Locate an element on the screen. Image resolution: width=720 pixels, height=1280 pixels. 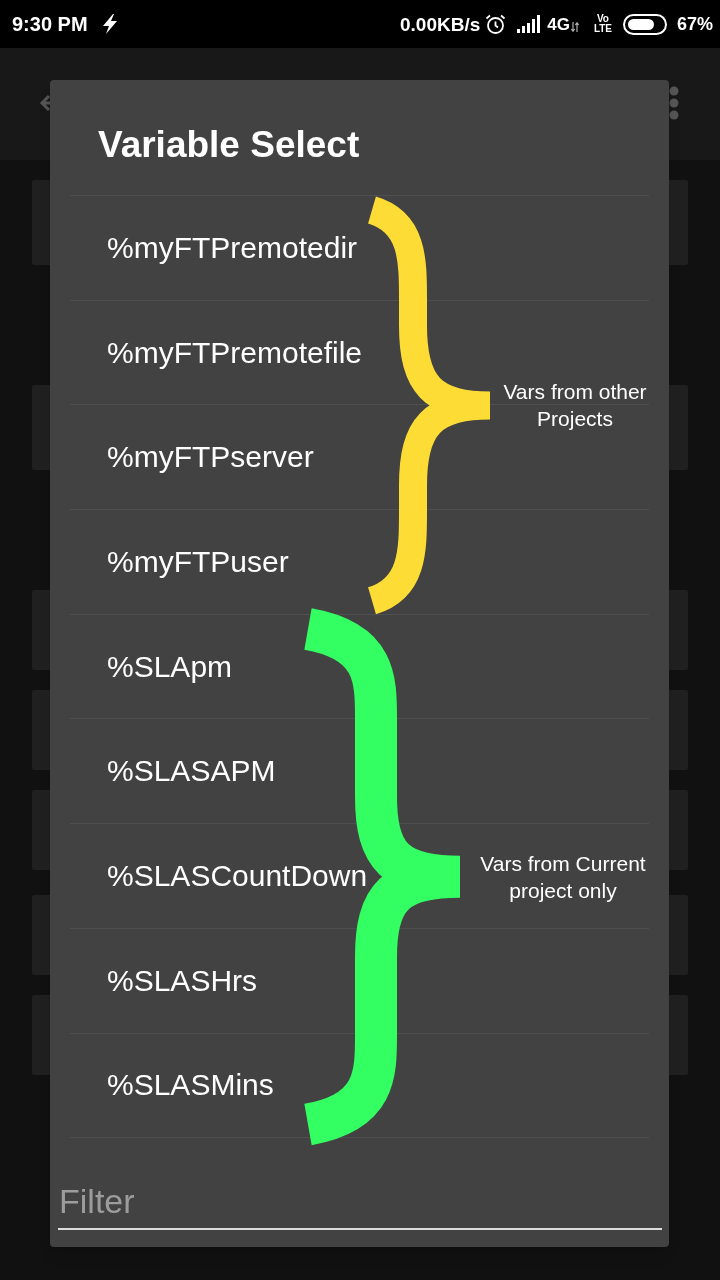
battery-icon is located at coordinates (644, 24).